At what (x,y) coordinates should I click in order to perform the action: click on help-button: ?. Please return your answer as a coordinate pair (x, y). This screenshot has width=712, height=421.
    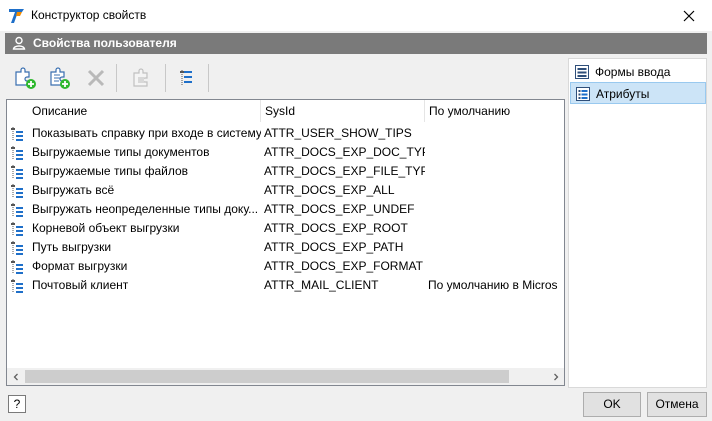
    Looking at the image, I should click on (17, 404).